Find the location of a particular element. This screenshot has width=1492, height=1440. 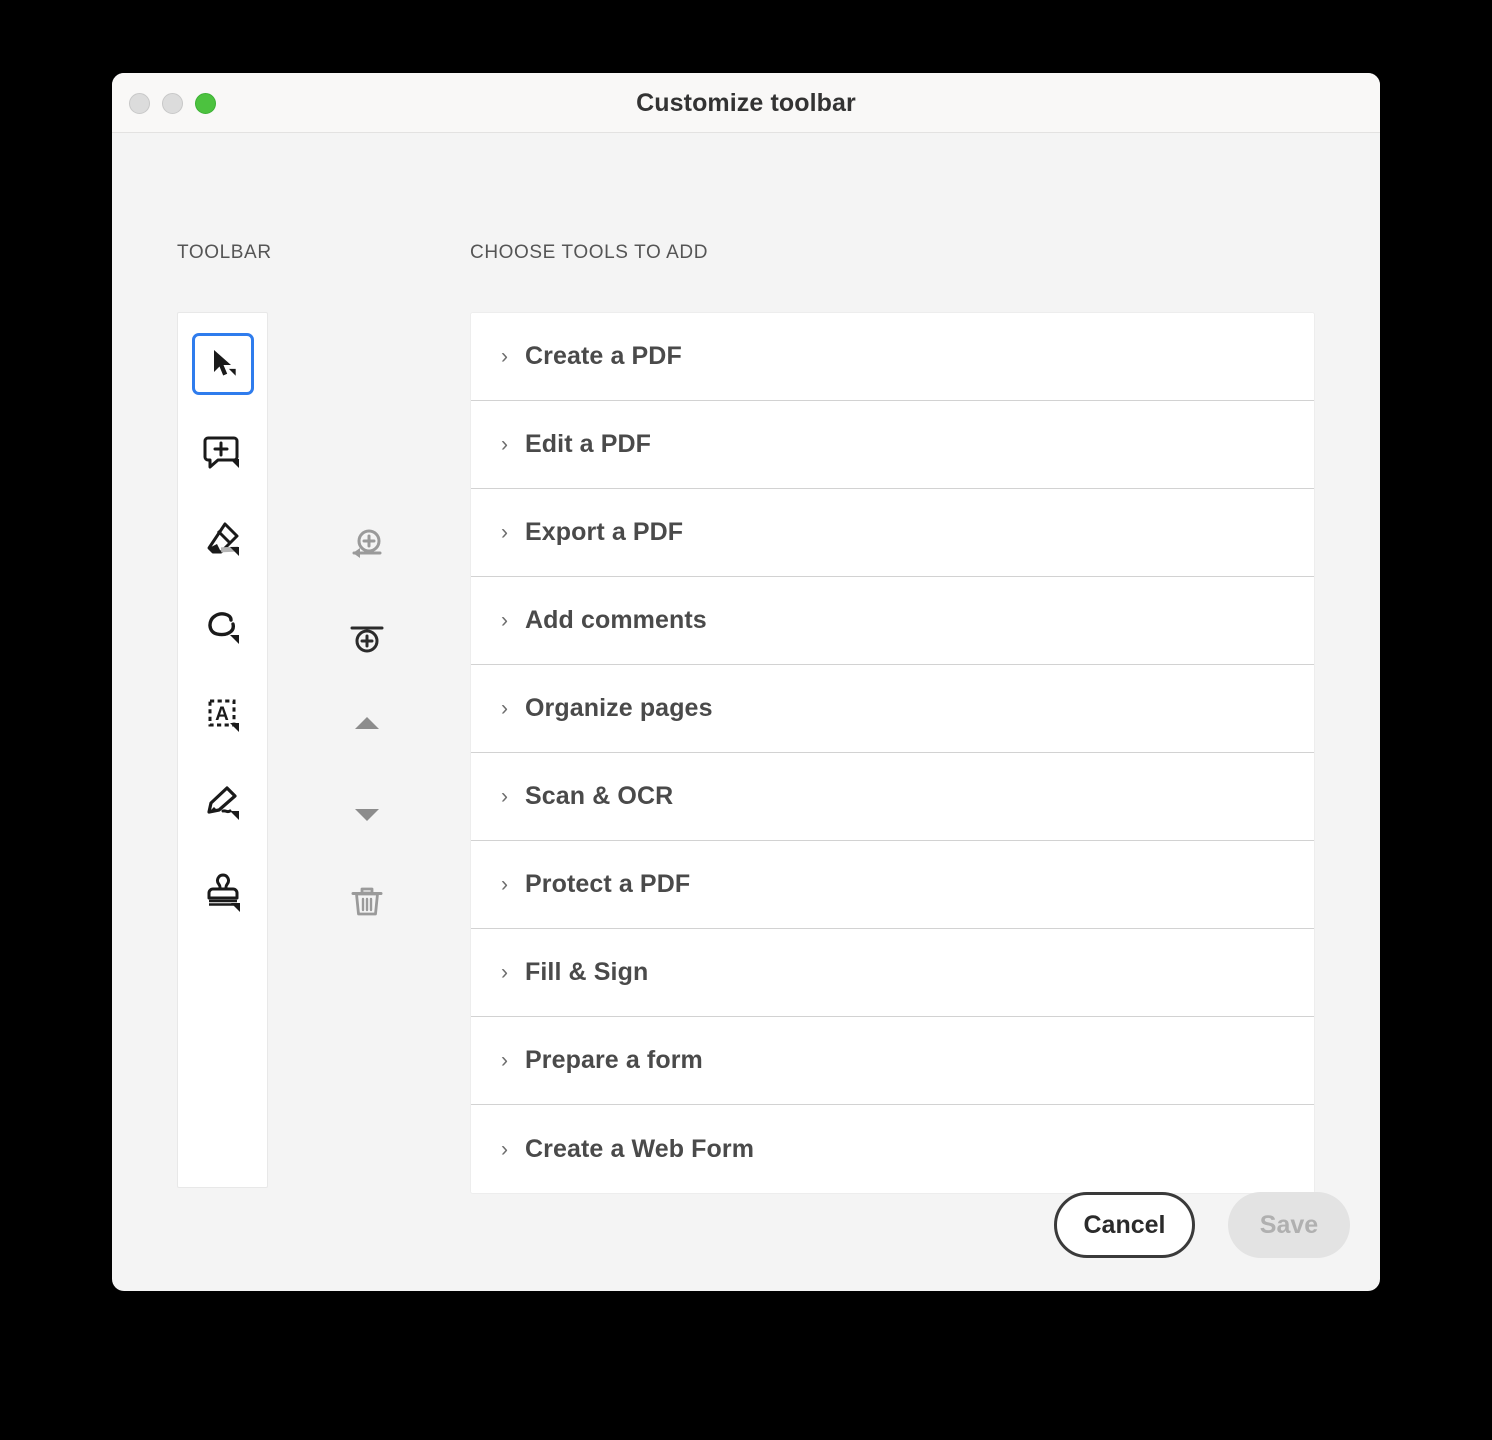

tool-row: › Export a PDF is located at coordinates (892, 533).